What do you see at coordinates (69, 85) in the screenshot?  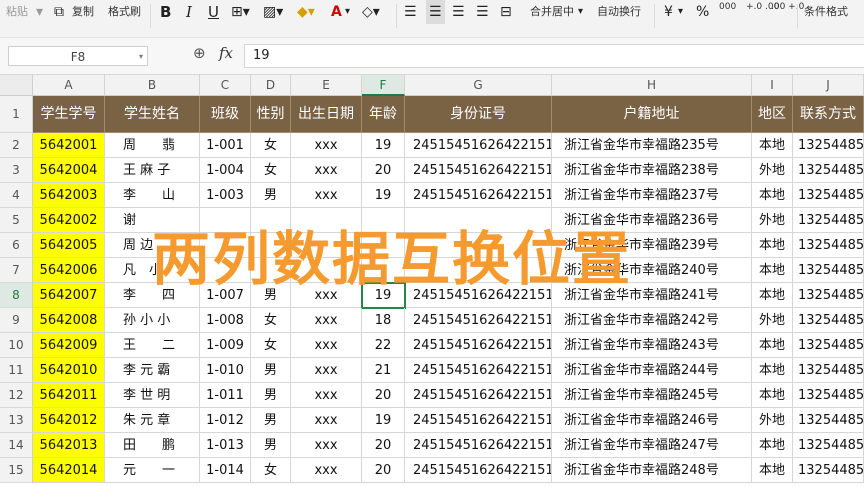 I see `column-header-a: A` at bounding box center [69, 85].